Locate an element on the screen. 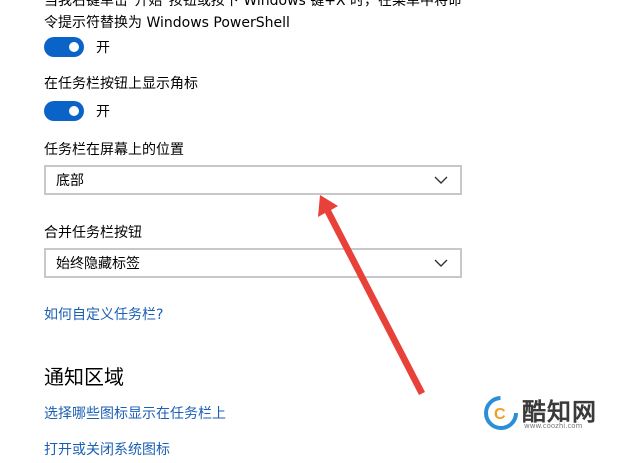 The width and height of the screenshot is (639, 463). badge-label: 在任务栏按钮上显示角标 is located at coordinates (121, 84).